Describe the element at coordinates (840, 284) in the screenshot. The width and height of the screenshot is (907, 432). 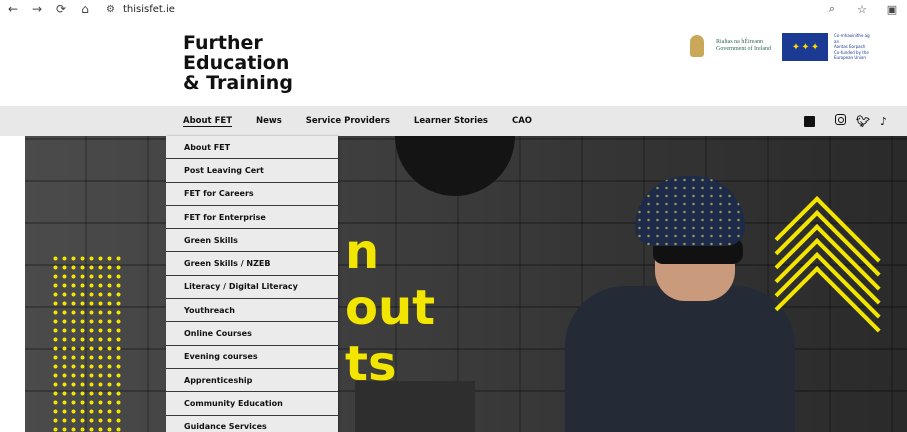
I see `yellow-chevron-pattern` at that location.